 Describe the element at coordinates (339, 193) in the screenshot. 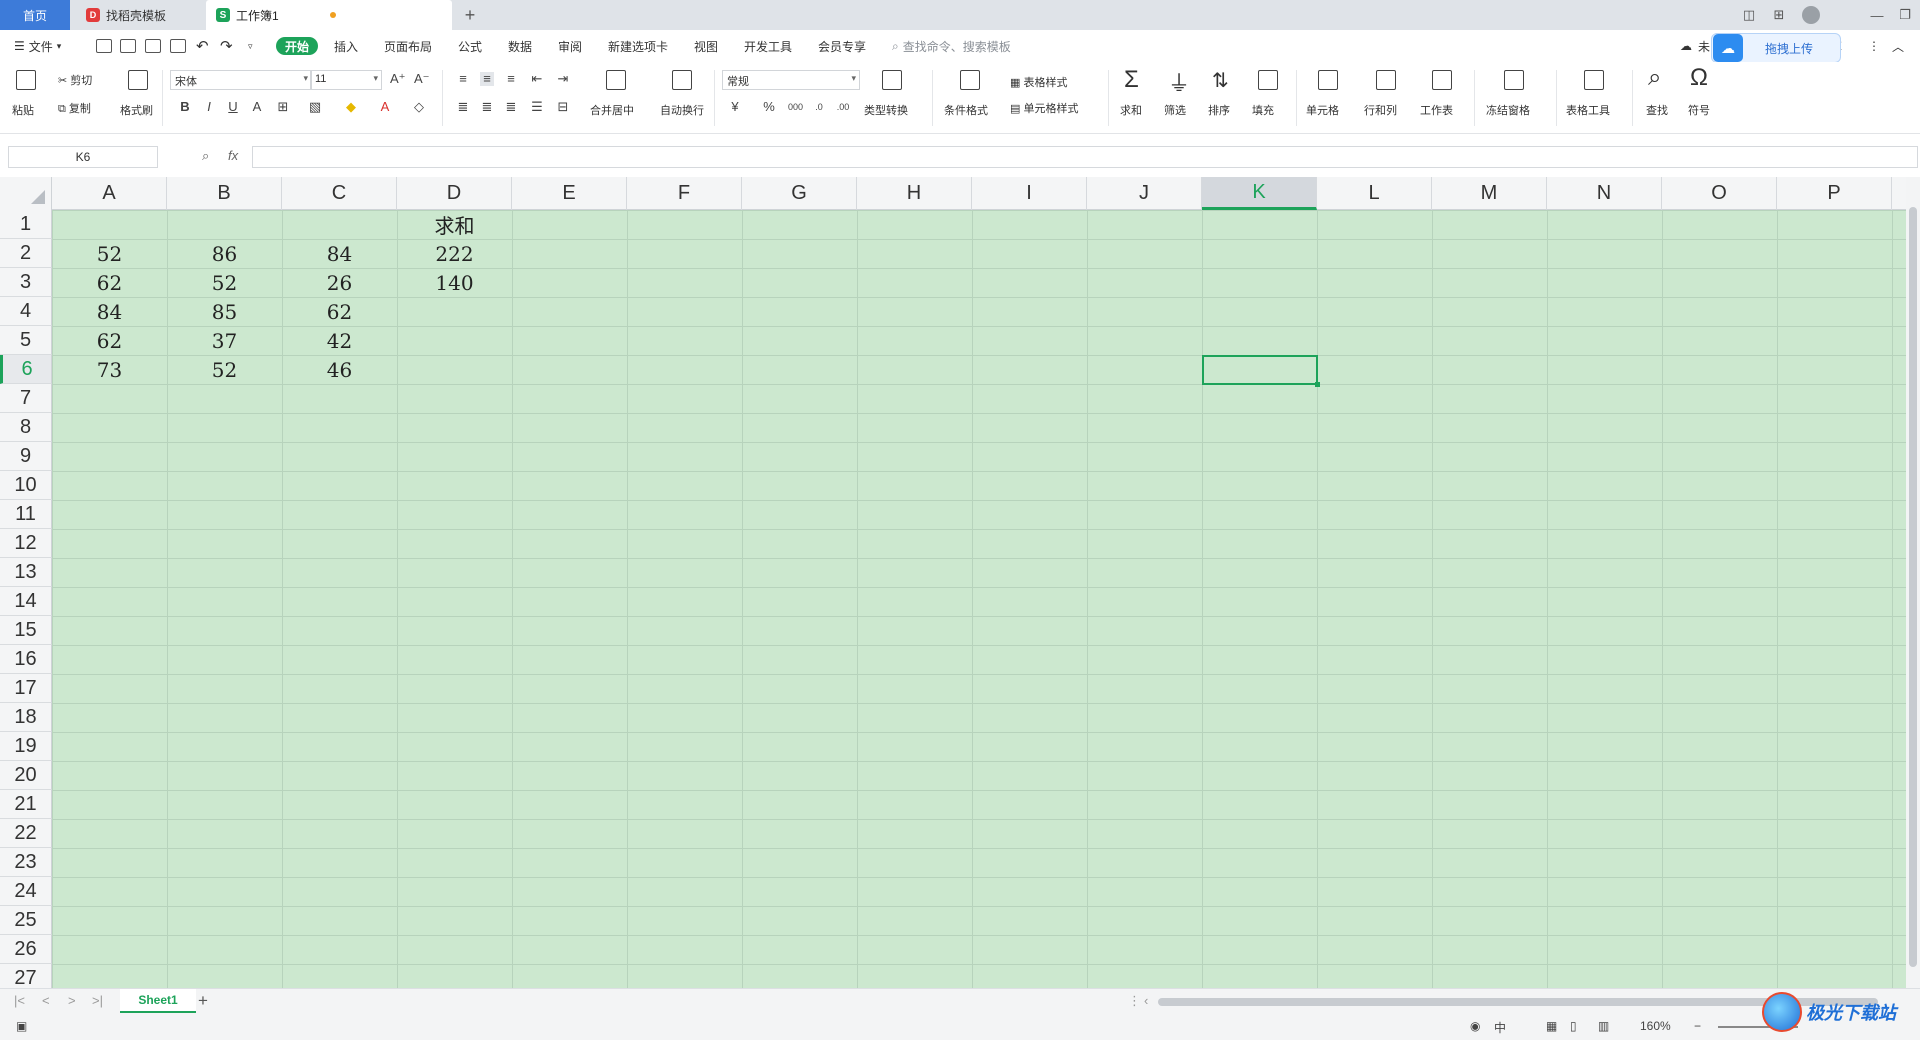

I see `column-header-c: C` at that location.